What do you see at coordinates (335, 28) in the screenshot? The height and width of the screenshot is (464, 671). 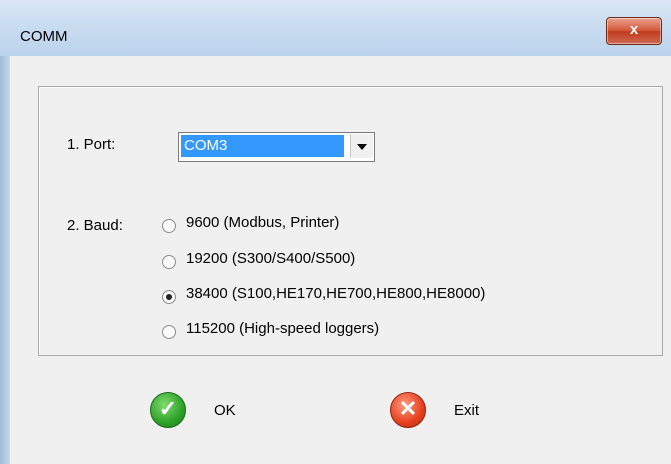 I see `title-bar: COMM x` at bounding box center [335, 28].